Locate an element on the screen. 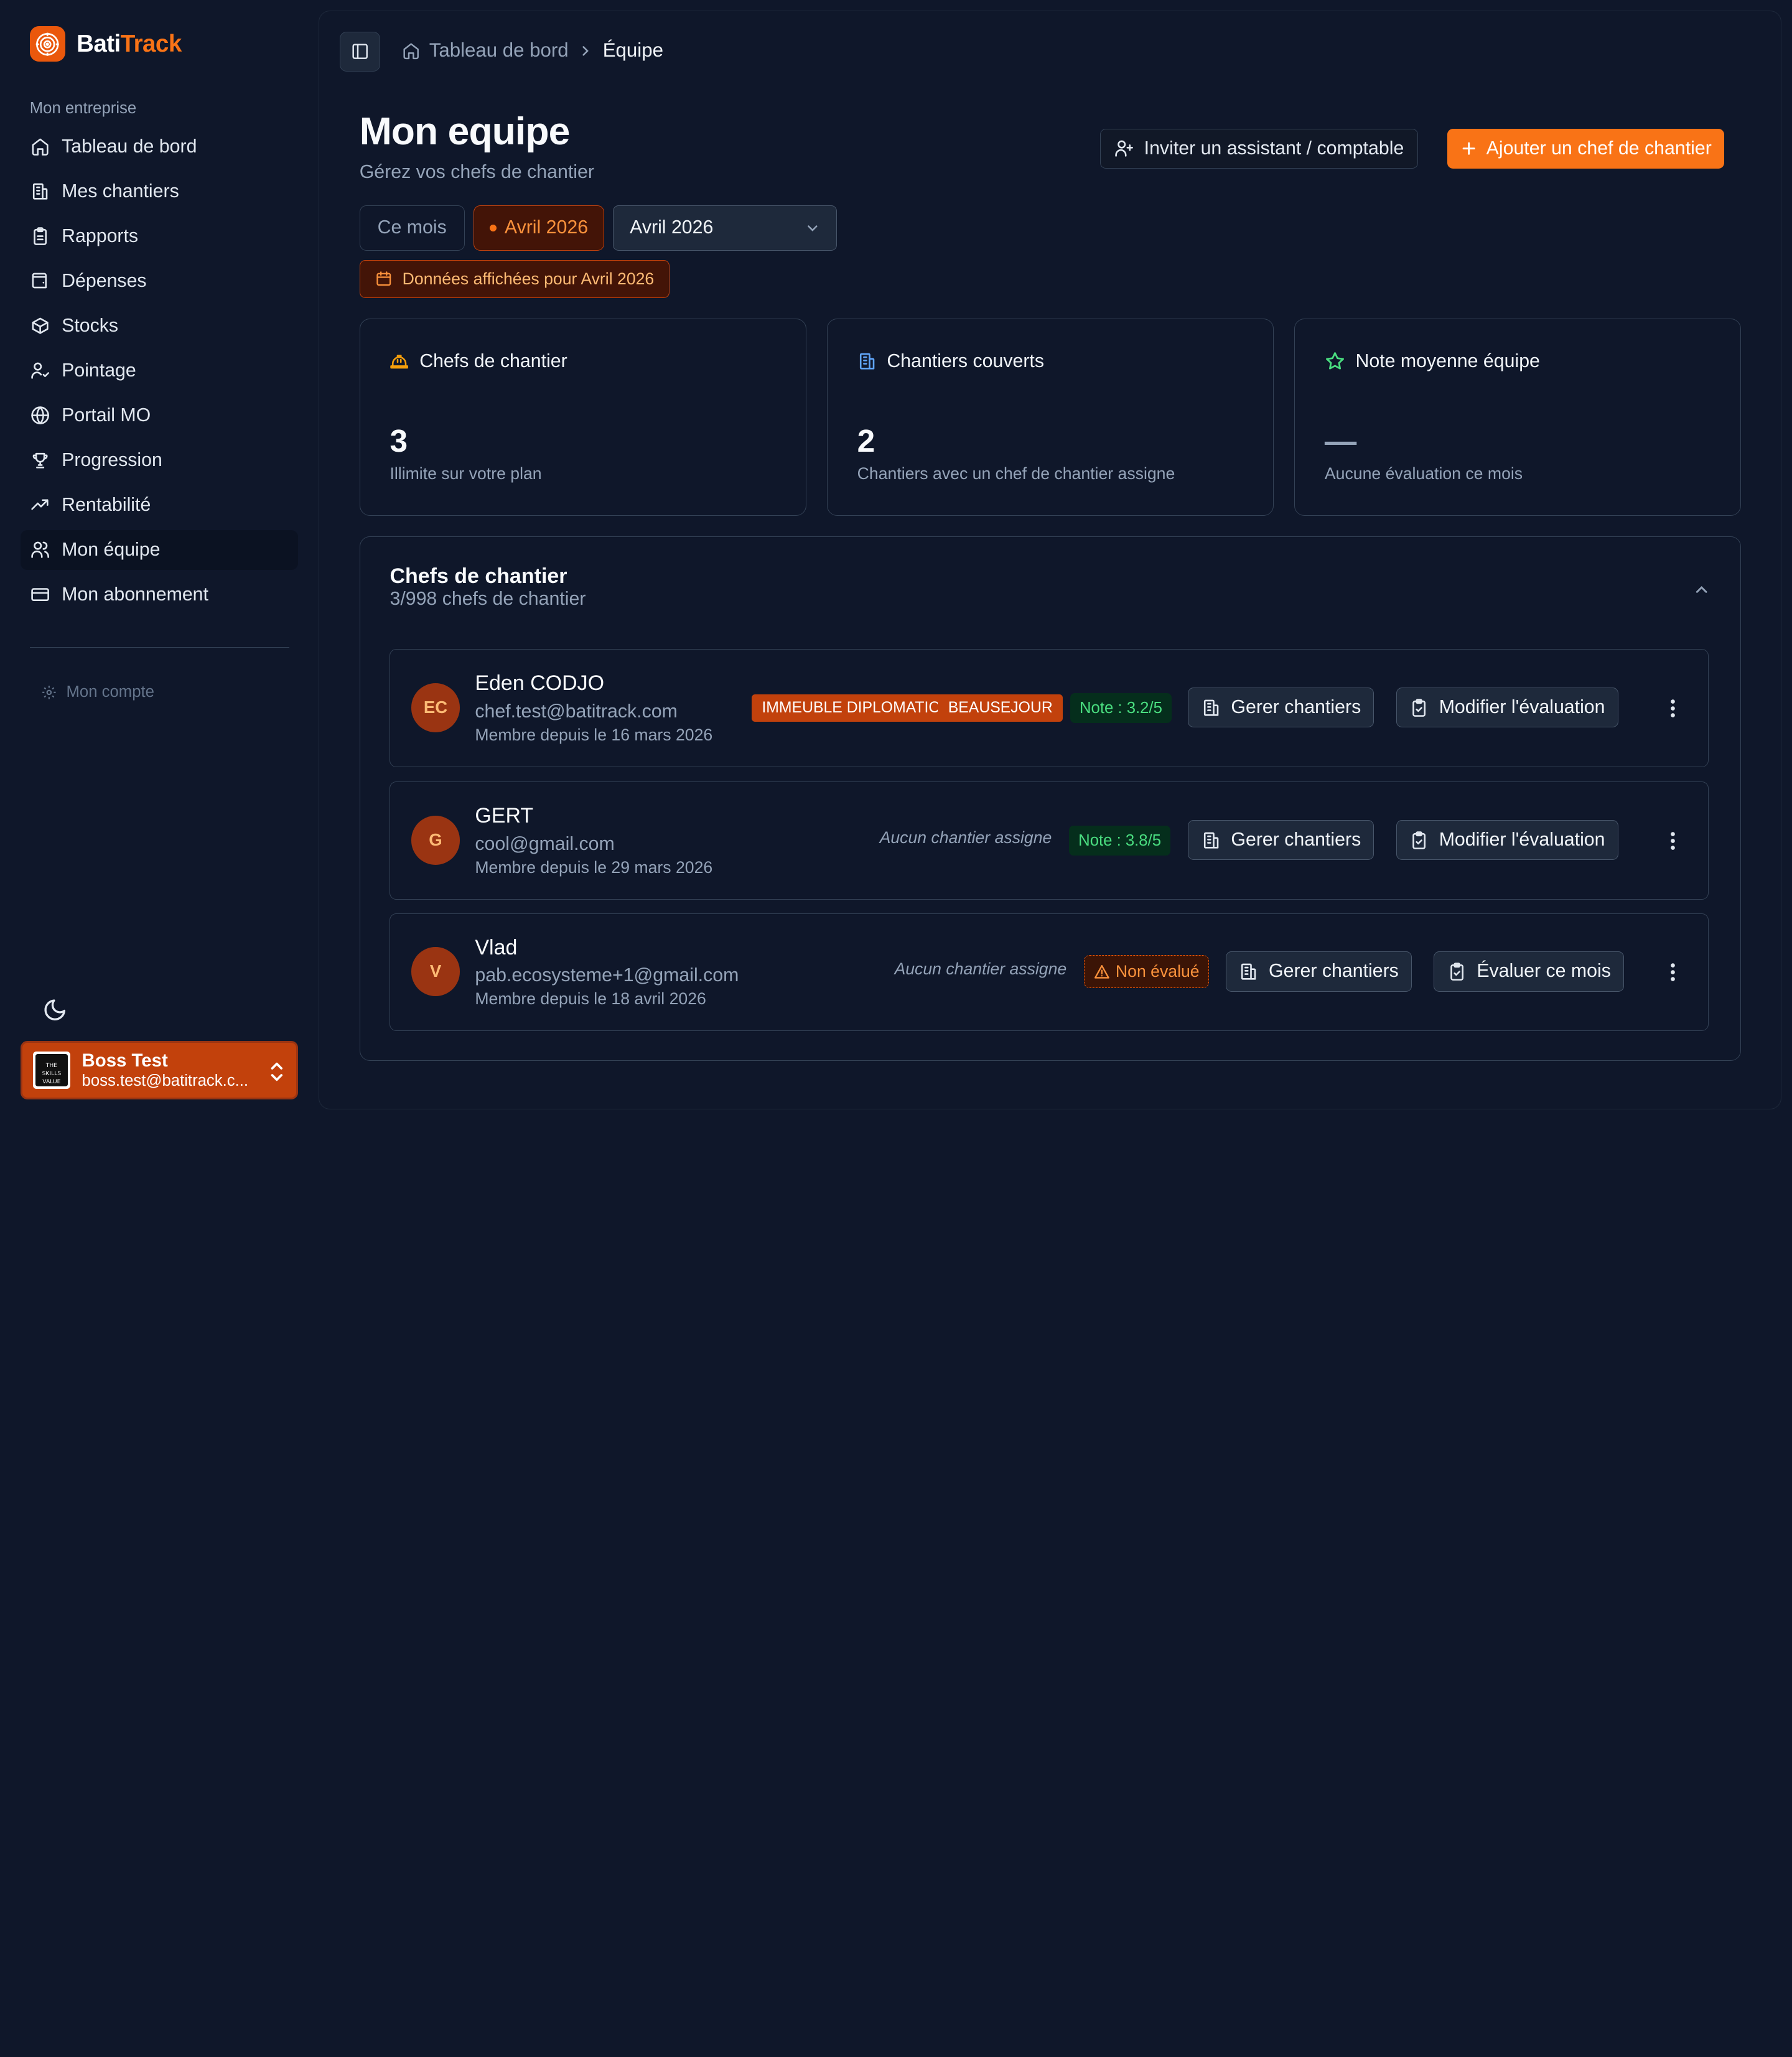 This screenshot has width=1792, height=2057. avatar-text: THE SKILLS VALUE is located at coordinates (52, 1070).